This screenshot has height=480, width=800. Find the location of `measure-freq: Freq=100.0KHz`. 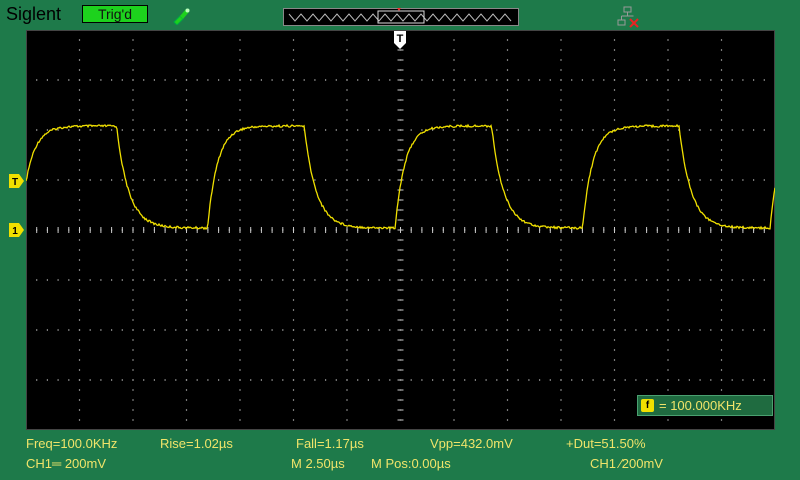

measure-freq: Freq=100.0KHz is located at coordinates (72, 443).